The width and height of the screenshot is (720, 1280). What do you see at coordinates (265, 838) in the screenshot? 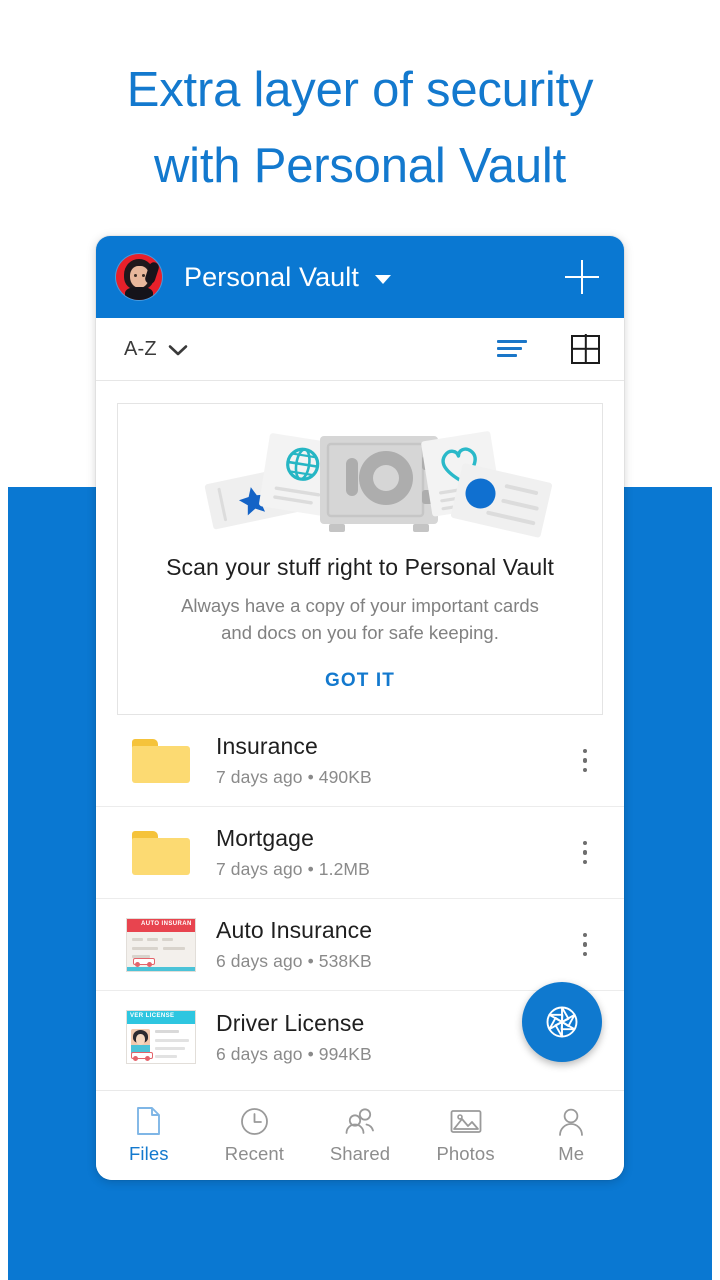
I see `file-name: Mortgage` at bounding box center [265, 838].